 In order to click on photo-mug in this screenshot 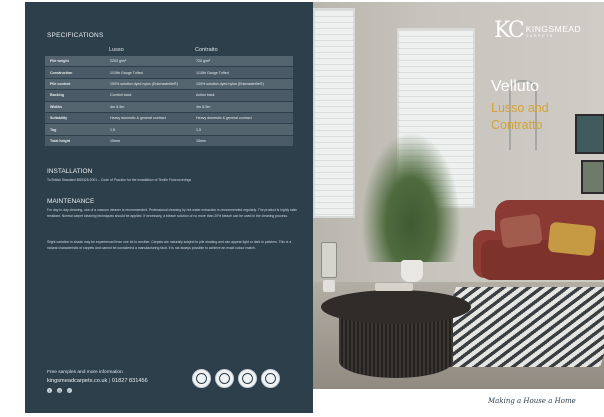, I will do `click(329, 286)`.